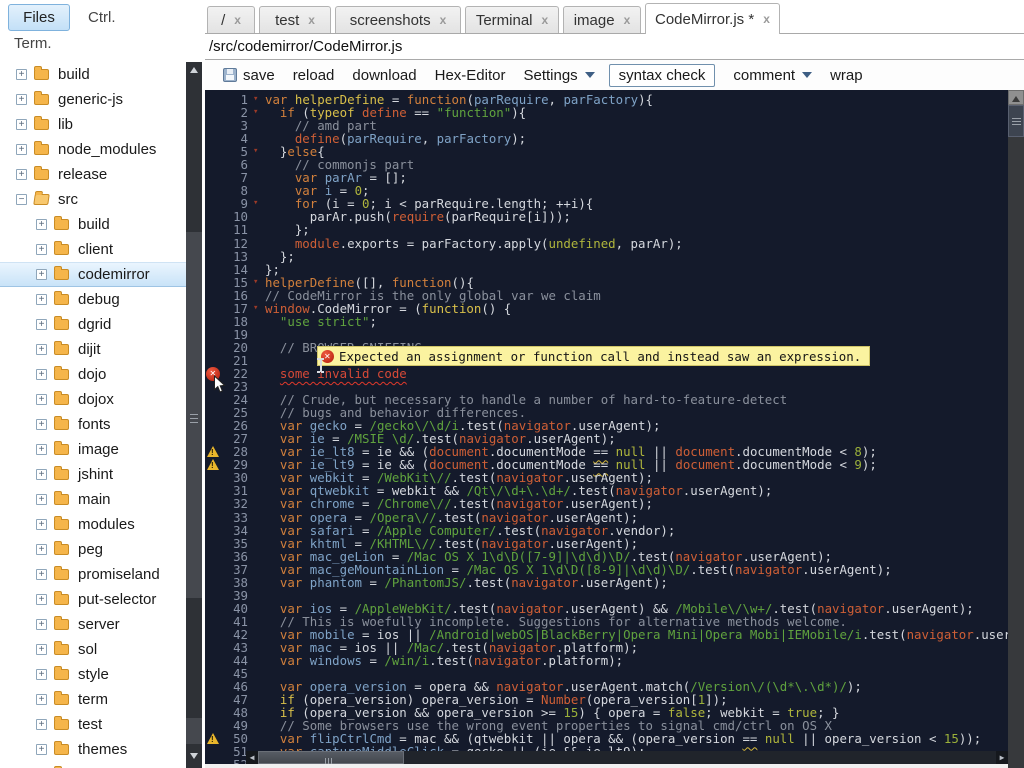 Image resolution: width=1024 pixels, height=768 pixels. What do you see at coordinates (93, 724) in the screenshot?
I see `tree-item-test: + test` at bounding box center [93, 724].